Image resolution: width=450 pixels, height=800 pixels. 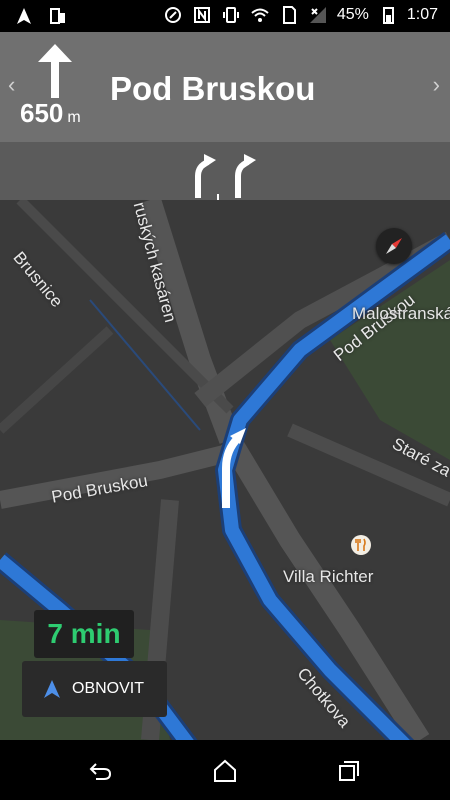 I want to click on clock: 1:07, so click(x=422, y=14).